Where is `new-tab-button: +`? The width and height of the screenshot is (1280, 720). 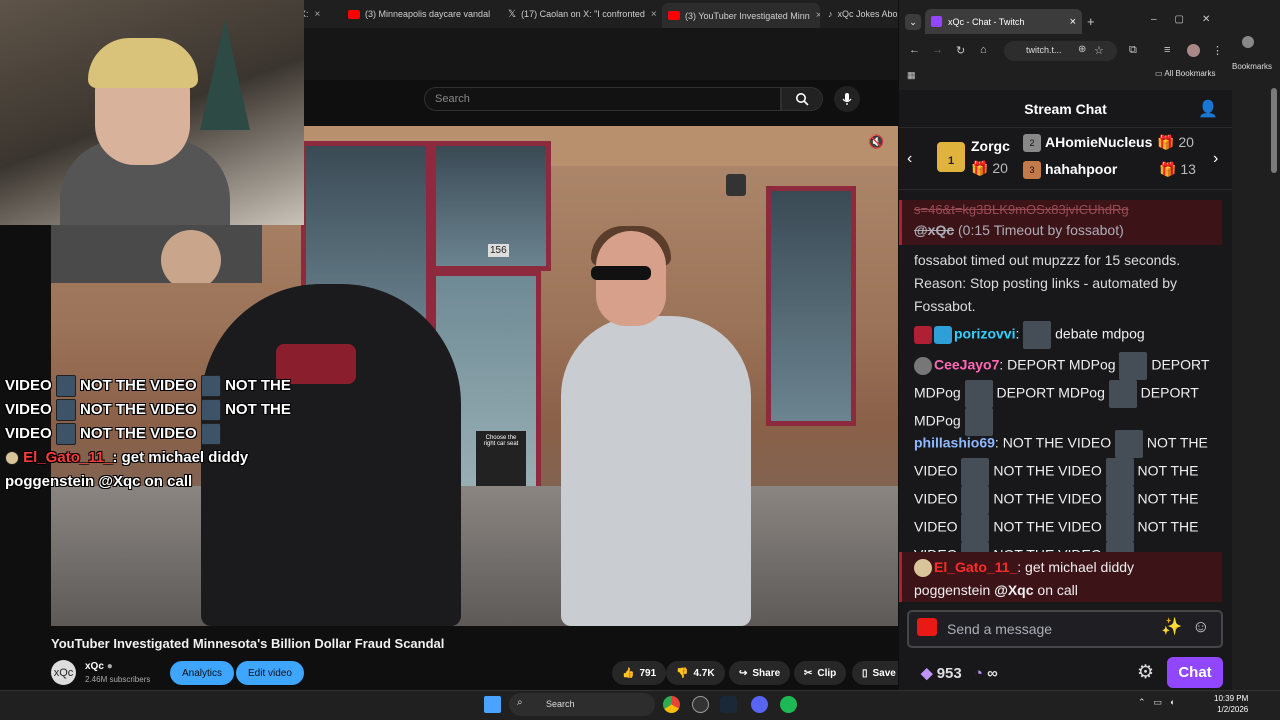 new-tab-button: + is located at coordinates (1091, 21).